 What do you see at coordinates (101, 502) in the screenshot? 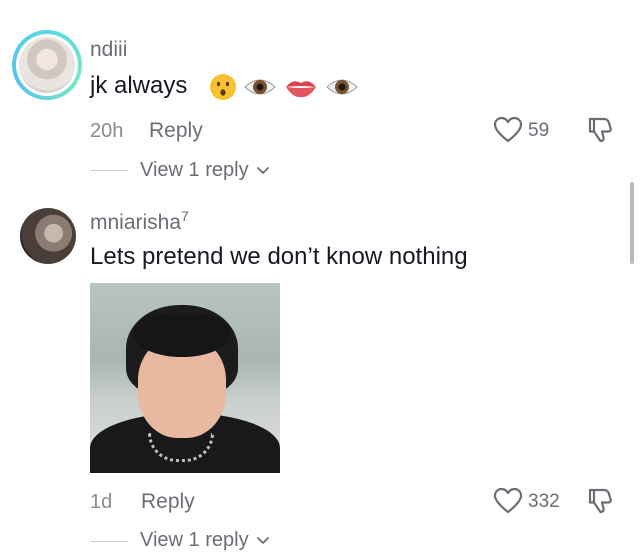
I see `comment-timestamp: 1d` at bounding box center [101, 502].